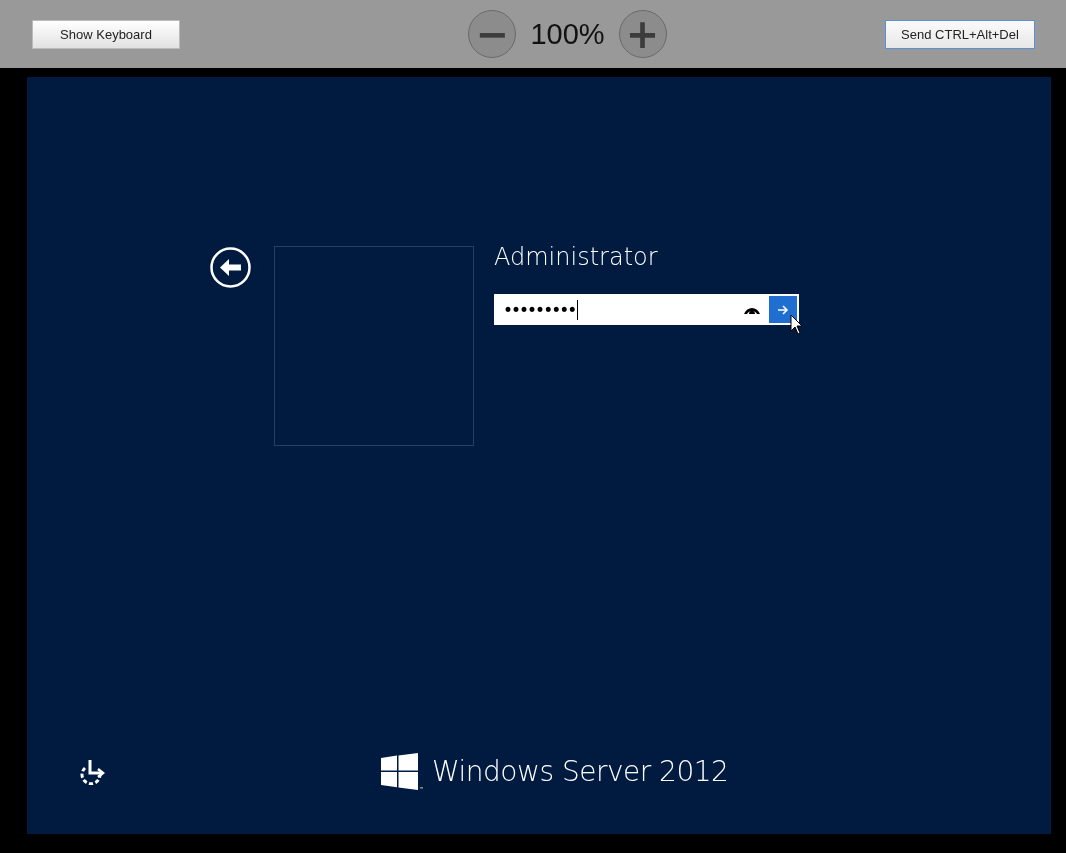 This screenshot has width=1066, height=853. Describe the element at coordinates (91, 771) in the screenshot. I see `ease-of-access-icon` at that location.